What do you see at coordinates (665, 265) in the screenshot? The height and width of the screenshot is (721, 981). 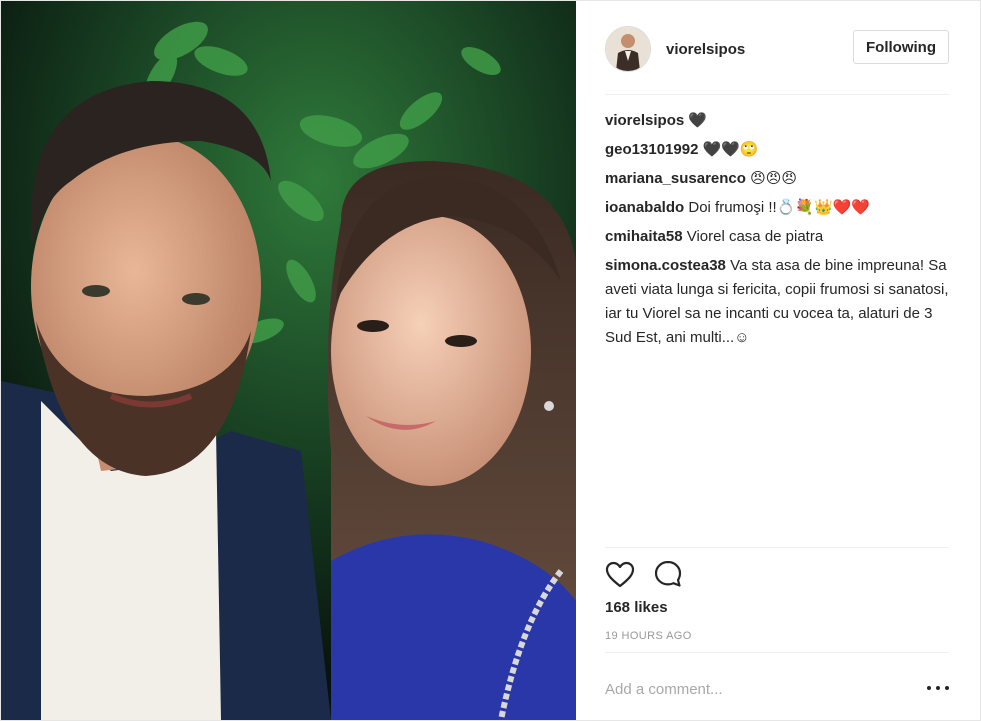 I see `comment-author: simona.costea38` at bounding box center [665, 265].